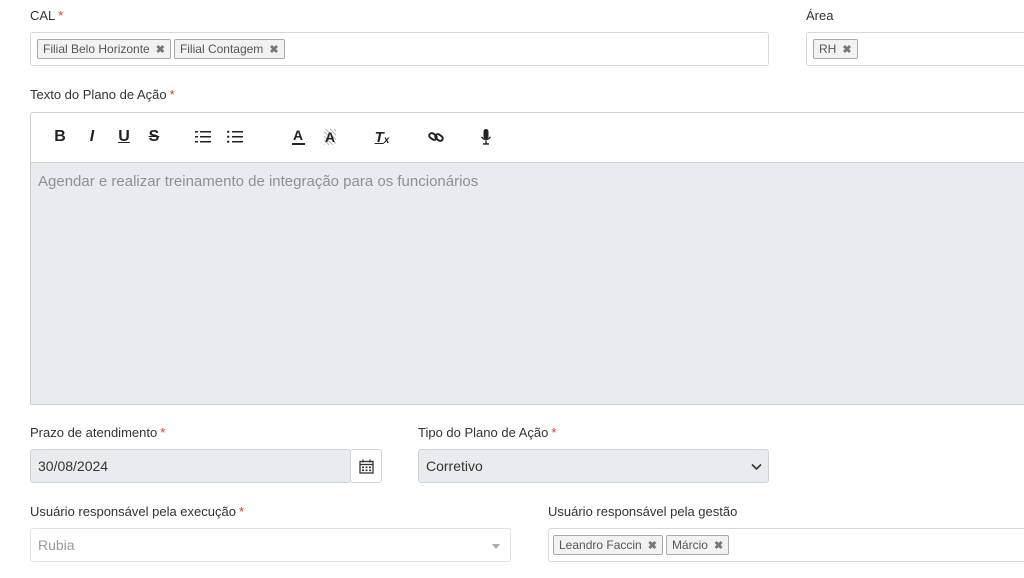  I want to click on cal-multiselect: Filial Belo Horizonte ✖ Filial Contagem ✖, so click(399, 49).